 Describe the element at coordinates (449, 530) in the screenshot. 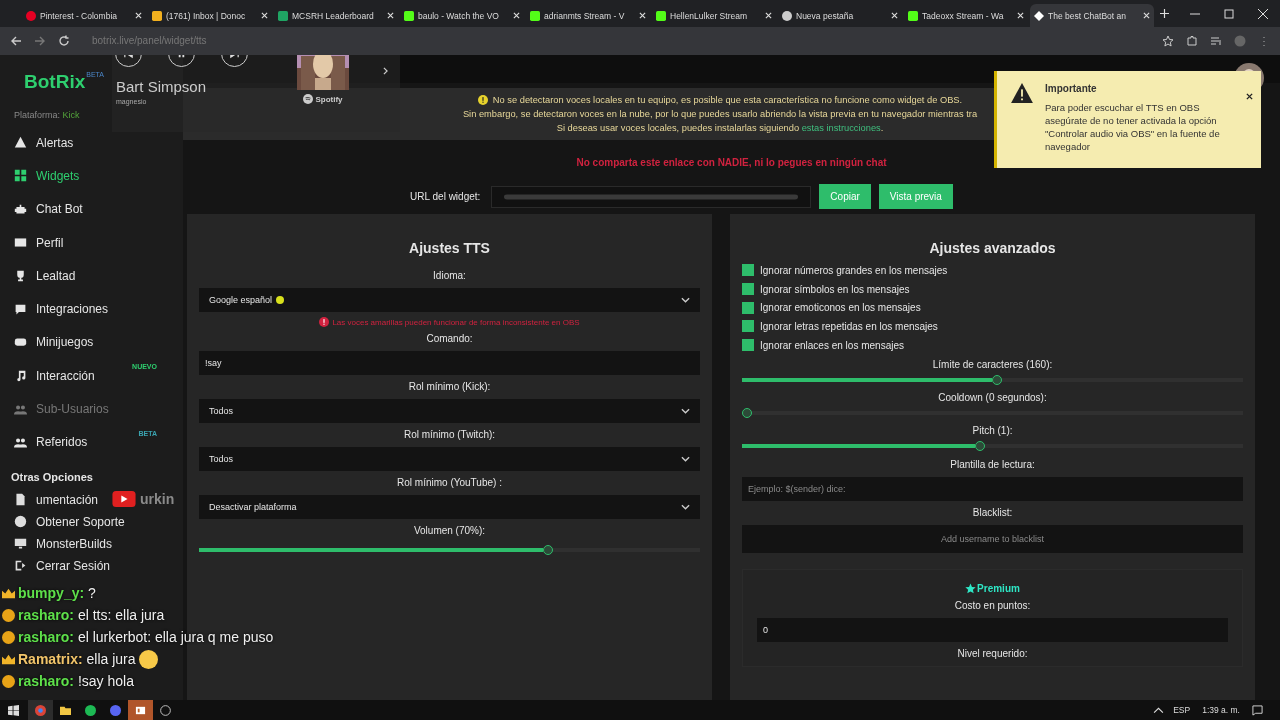

I see `field-label: Volumen (70%):` at that location.